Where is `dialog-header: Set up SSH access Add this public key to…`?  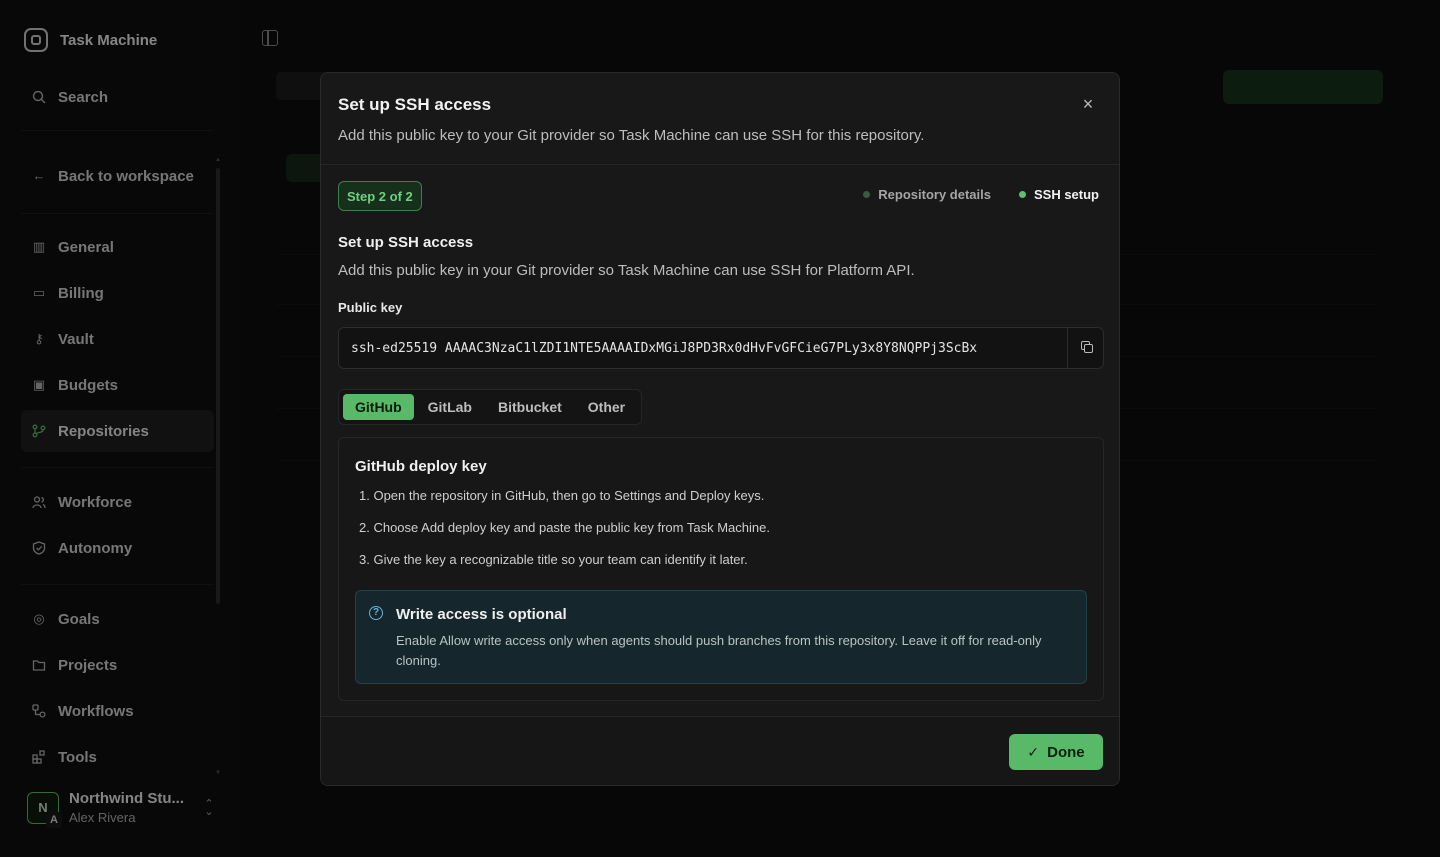
dialog-header: Set up SSH access Add this public key to… is located at coordinates (720, 119).